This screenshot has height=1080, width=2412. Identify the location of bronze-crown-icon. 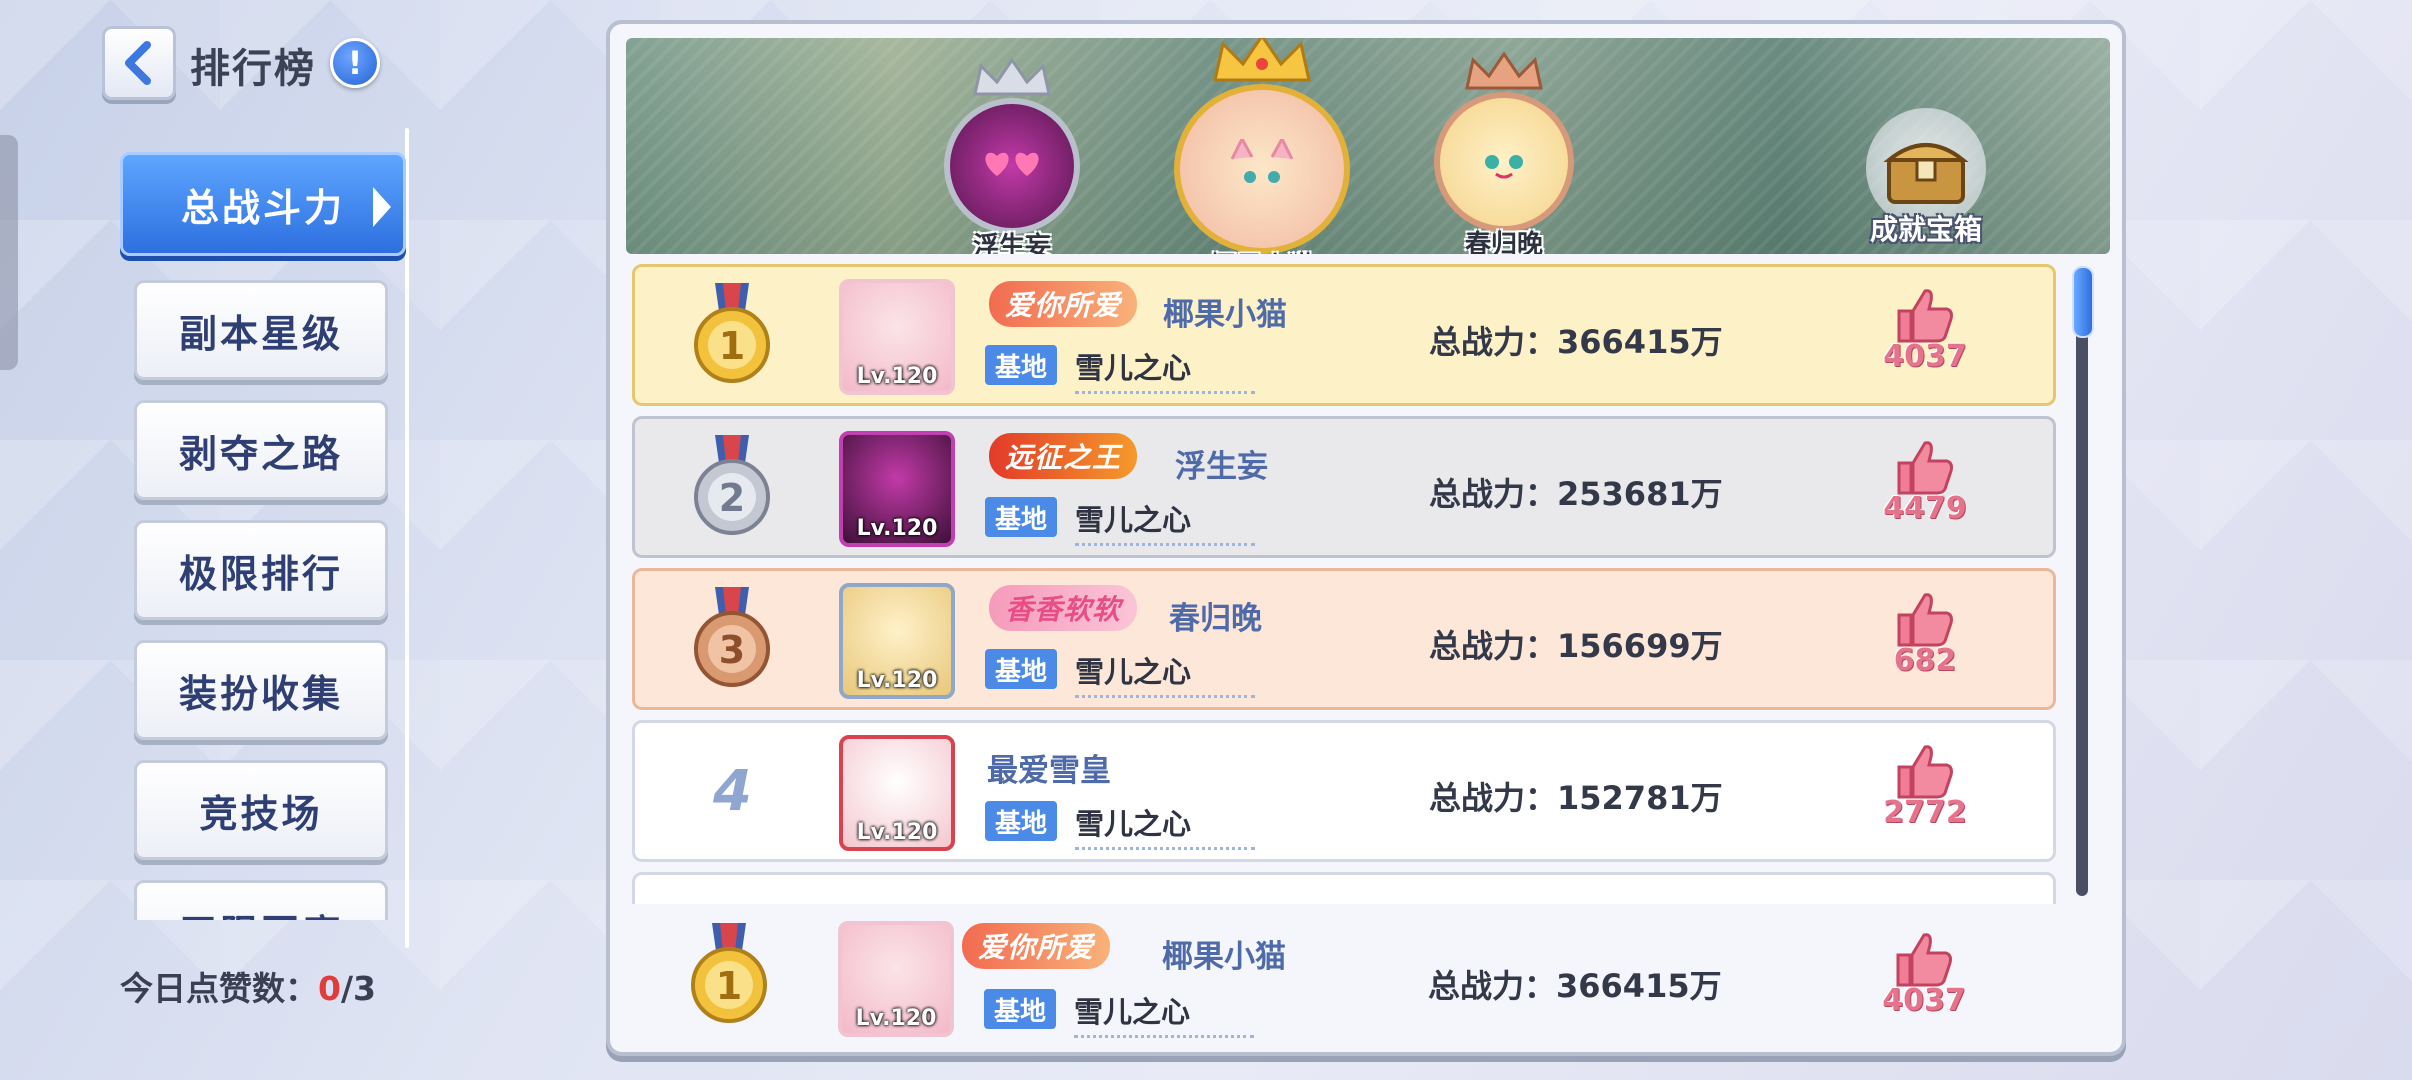
(1504, 71).